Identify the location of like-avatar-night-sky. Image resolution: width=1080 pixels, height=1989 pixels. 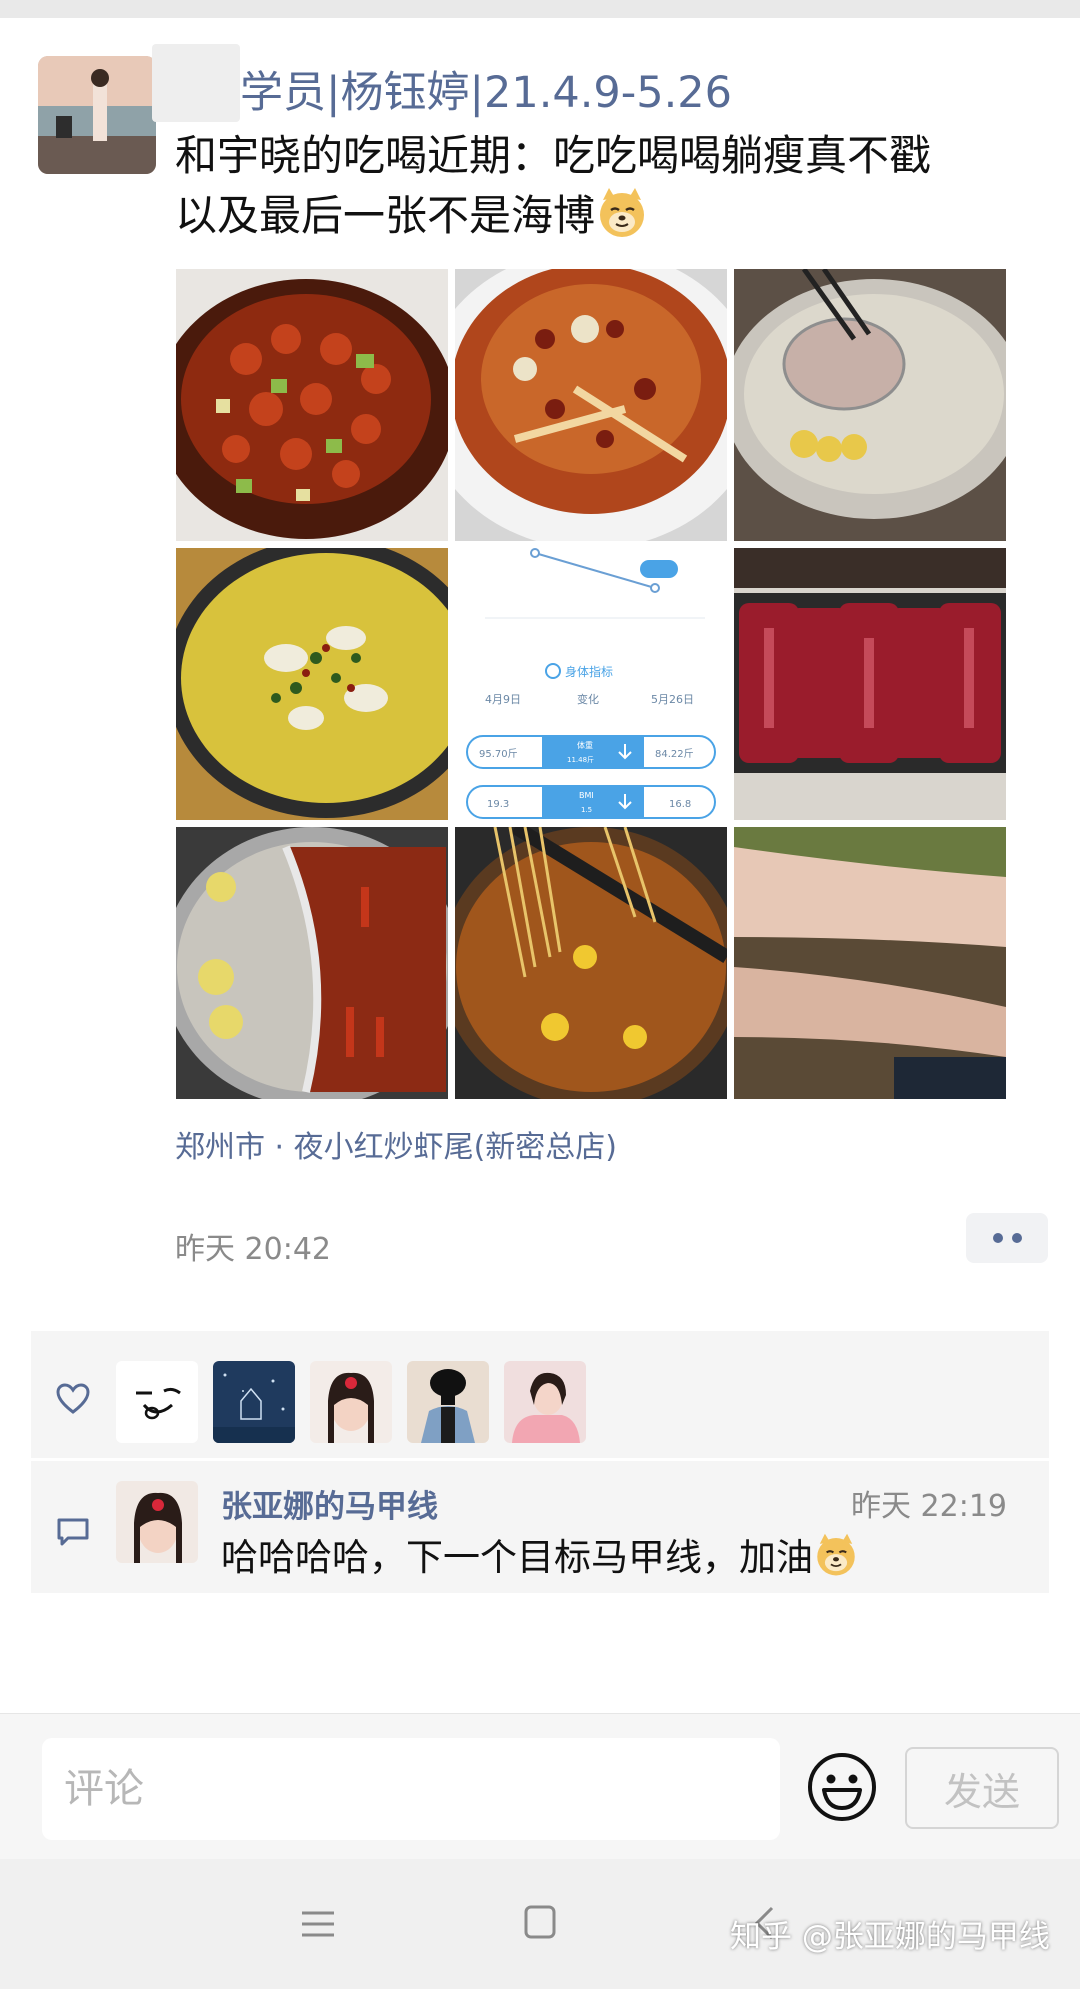
(254, 1402).